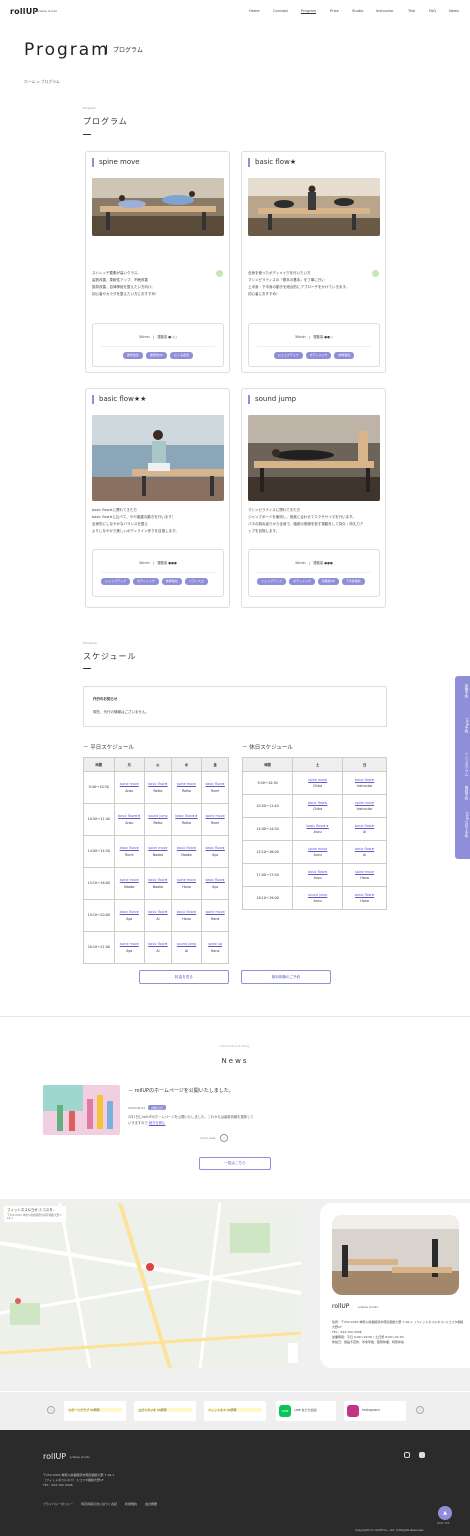 This screenshot has height=1536, width=470. I want to click on nav-faq: FAQ, so click(432, 11).